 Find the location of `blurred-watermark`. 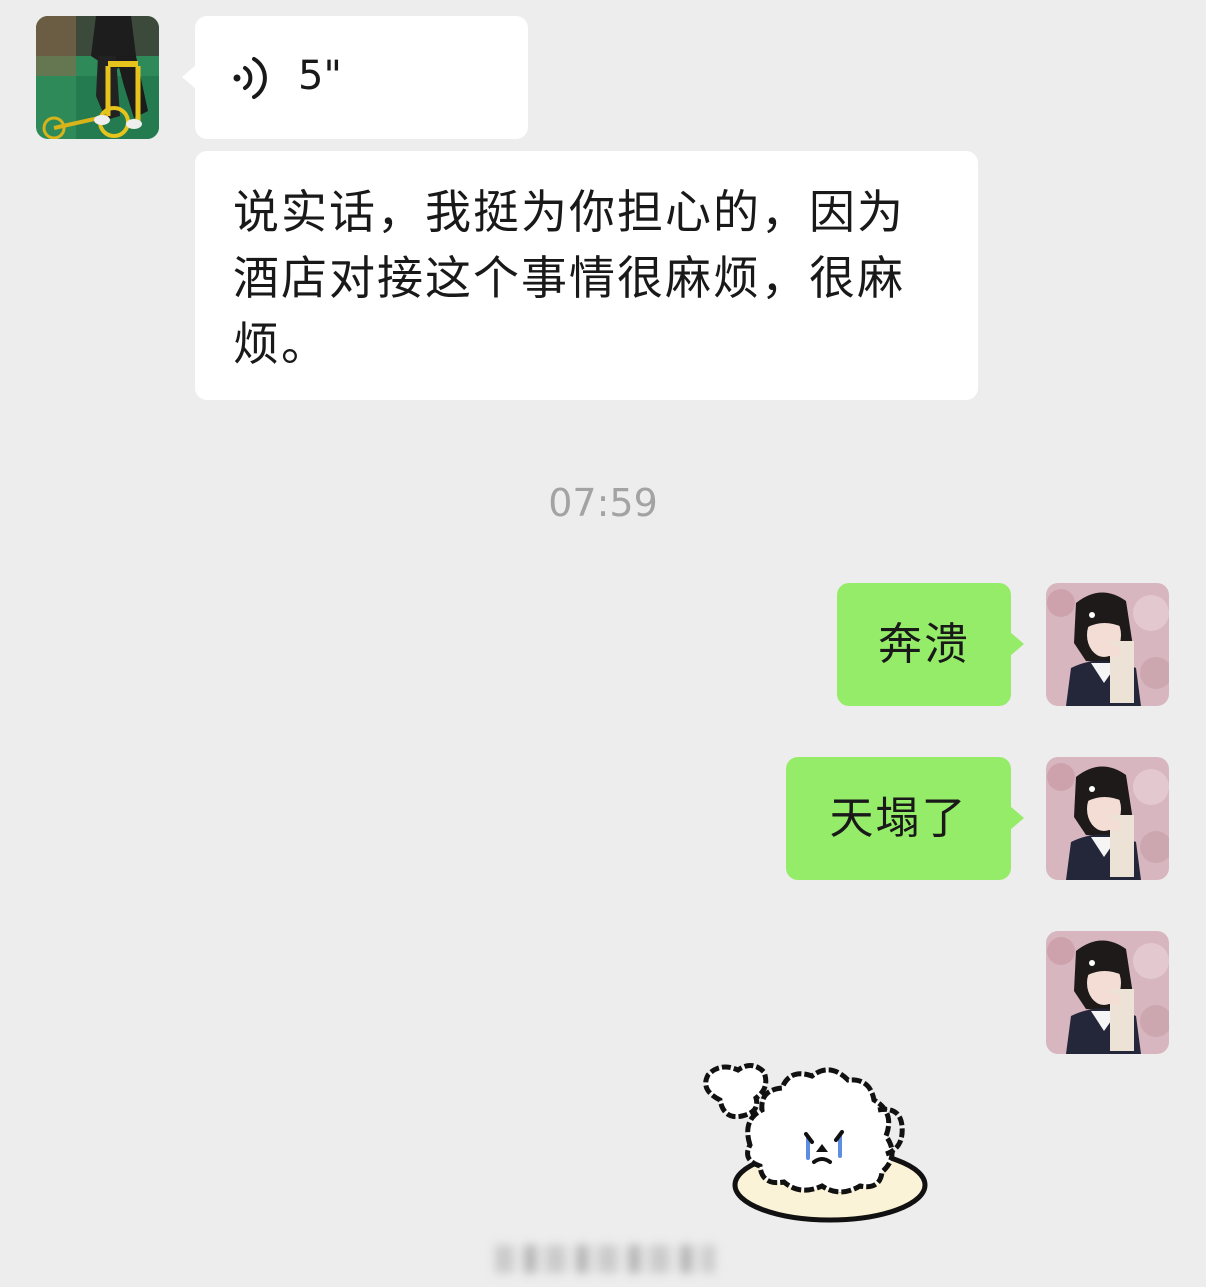

blurred-watermark is located at coordinates (605, 1259).